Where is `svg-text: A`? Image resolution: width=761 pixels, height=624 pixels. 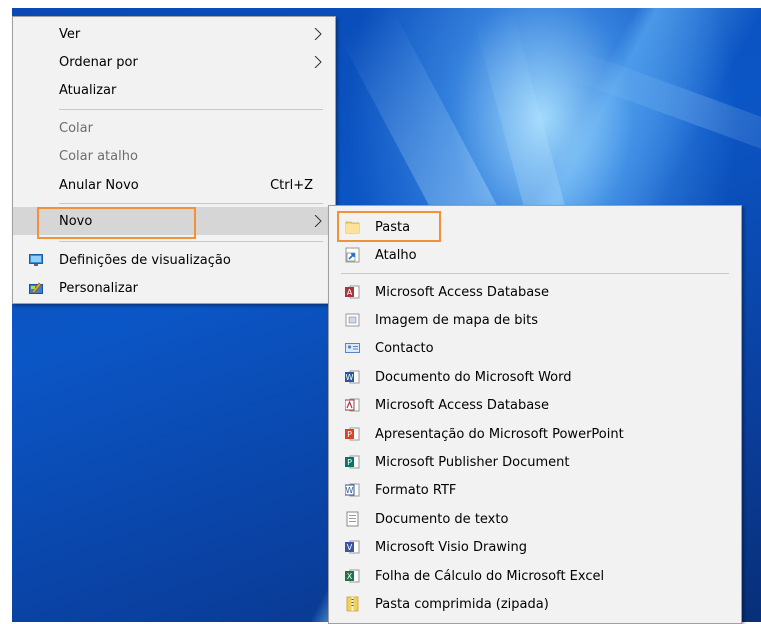 svg-text: A is located at coordinates (350, 292).